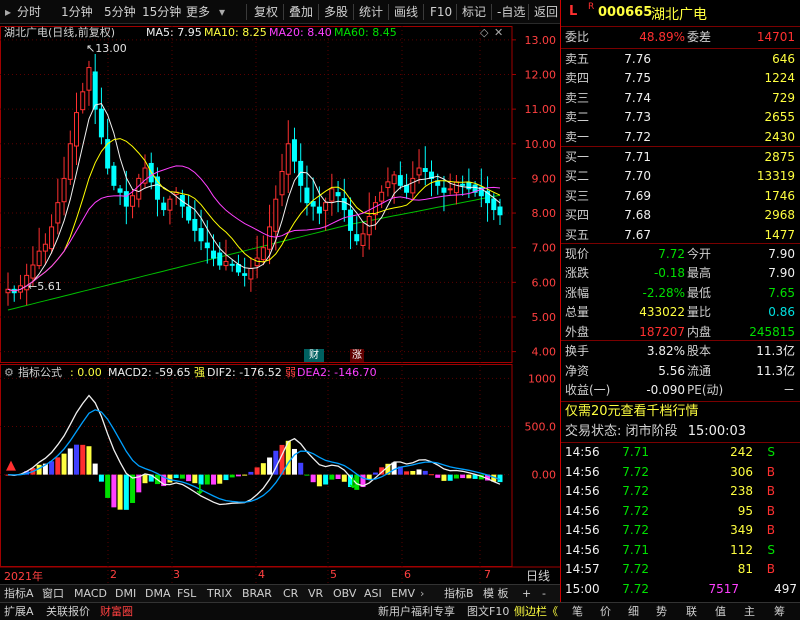 The width and height of the screenshot is (800, 620). What do you see at coordinates (403, 594) in the screenshot?
I see `tab-emv: EMV` at bounding box center [403, 594].